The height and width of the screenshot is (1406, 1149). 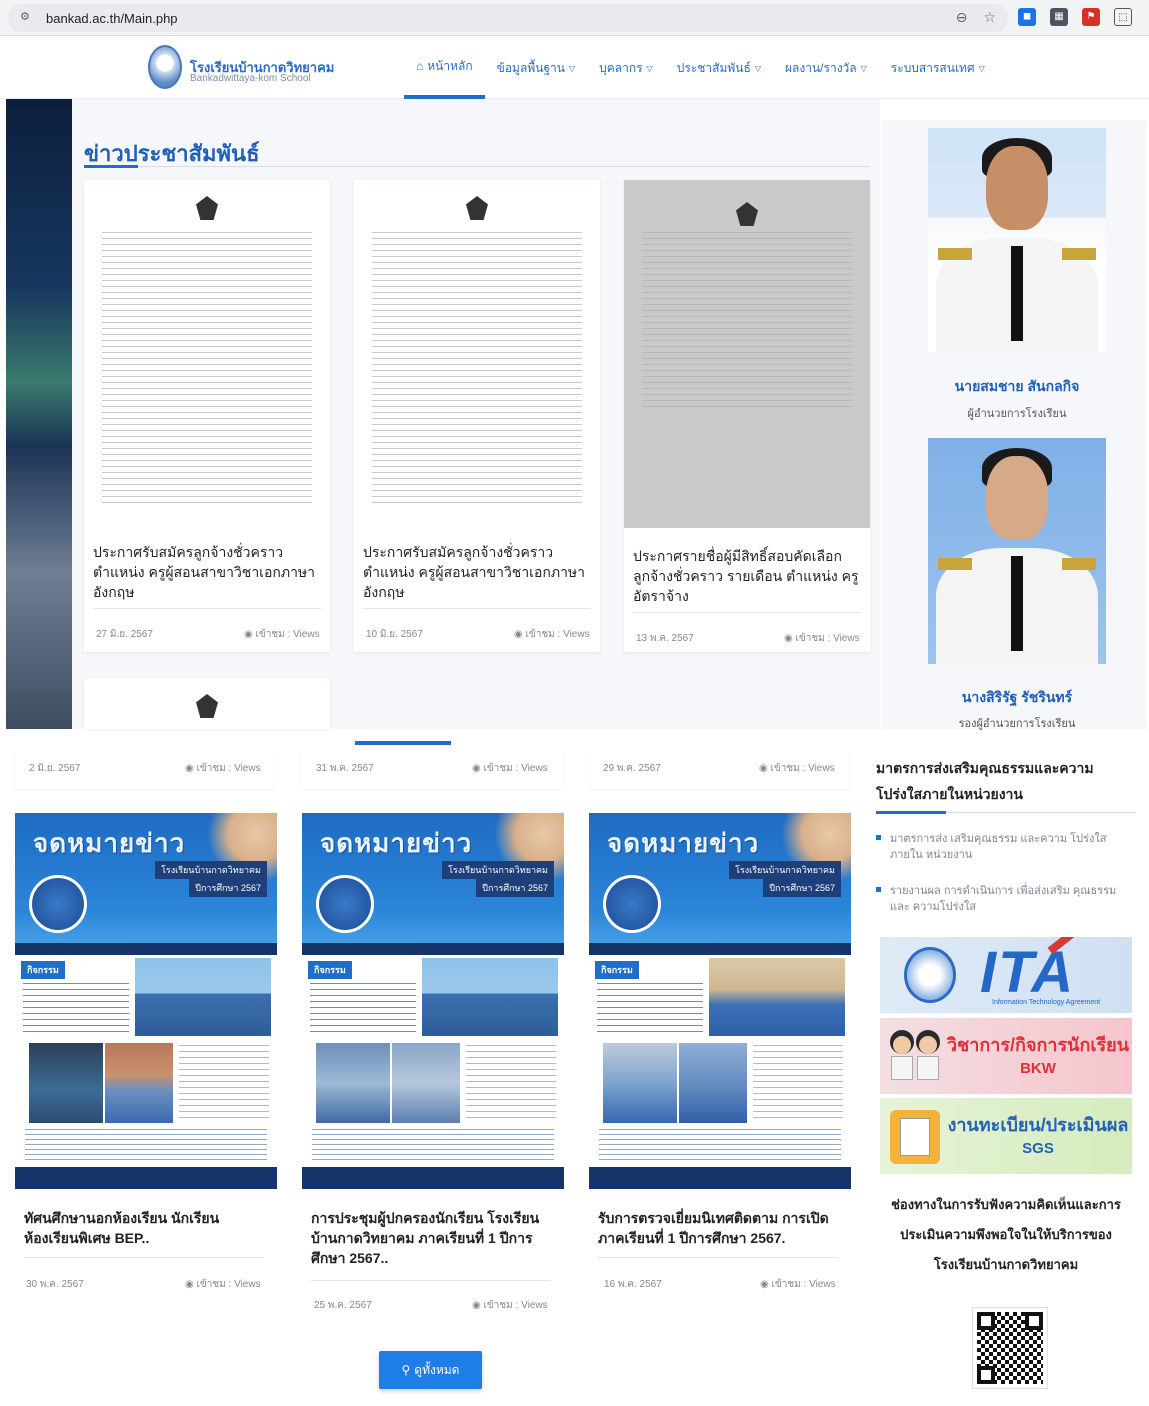 What do you see at coordinates (683, 843) in the screenshot?
I see `poster-heading: จดหมายข่าว` at bounding box center [683, 843].